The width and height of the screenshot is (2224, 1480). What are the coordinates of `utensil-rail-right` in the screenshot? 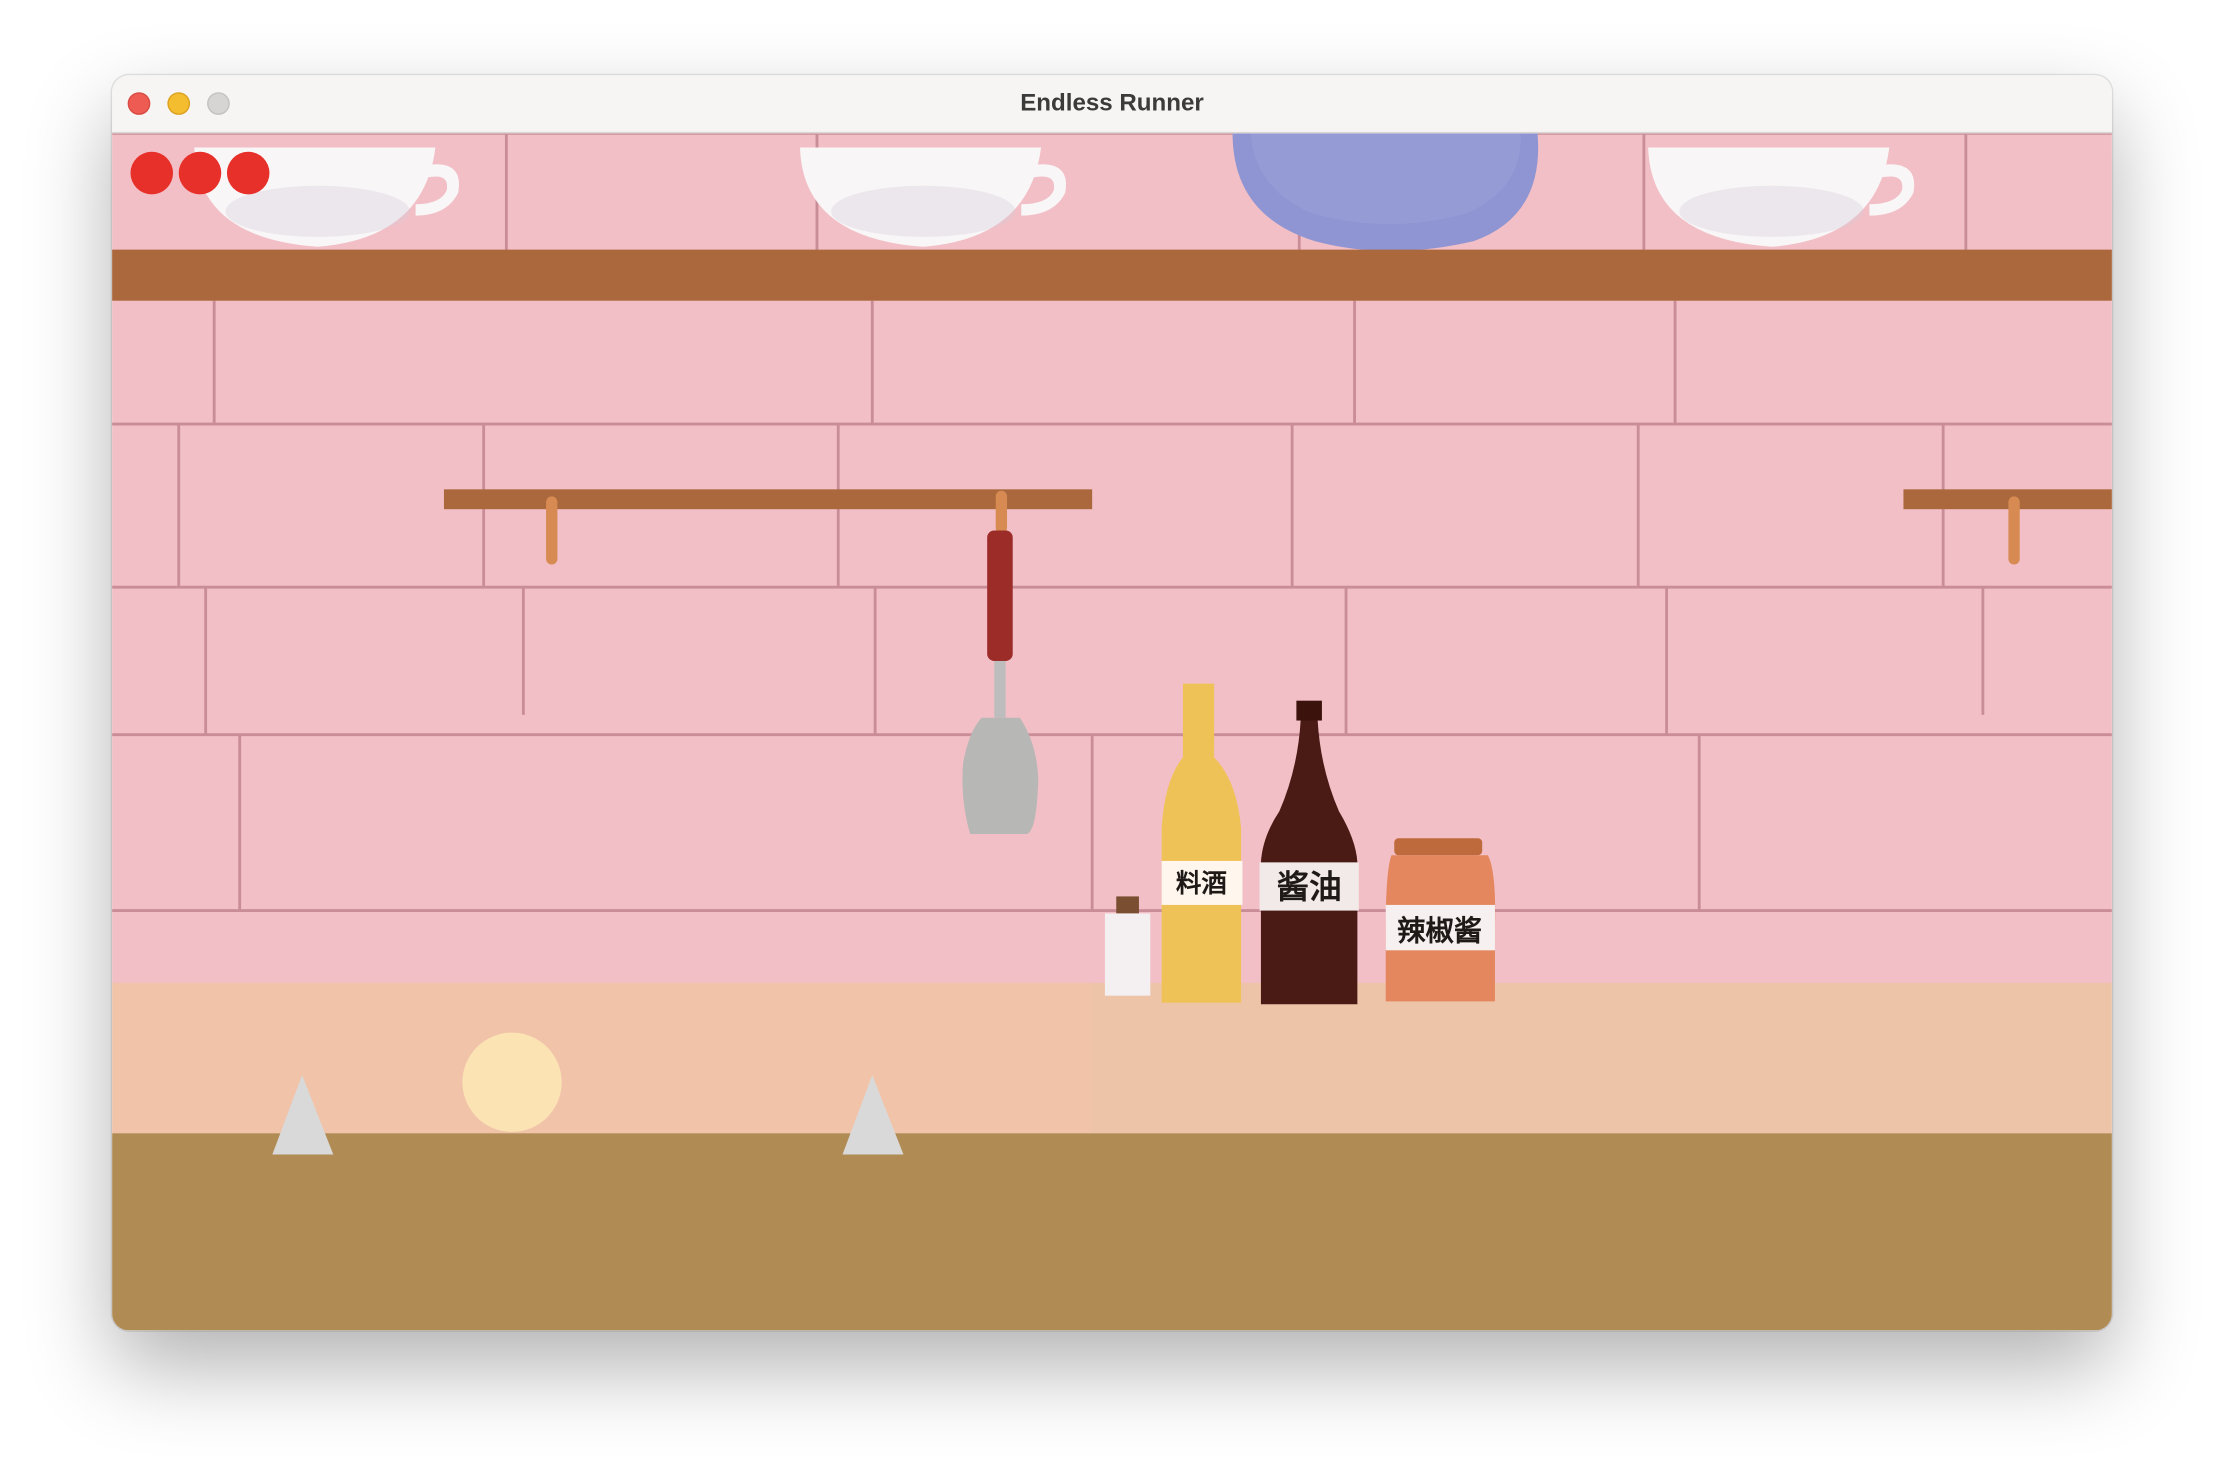 It's located at (2007, 499).